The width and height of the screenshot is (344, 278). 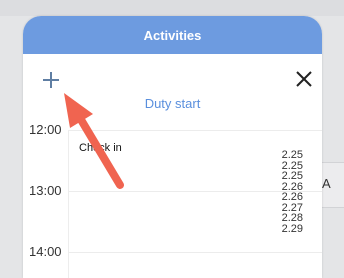 What do you see at coordinates (100, 148) in the screenshot?
I see `check-in-event: Check in` at bounding box center [100, 148].